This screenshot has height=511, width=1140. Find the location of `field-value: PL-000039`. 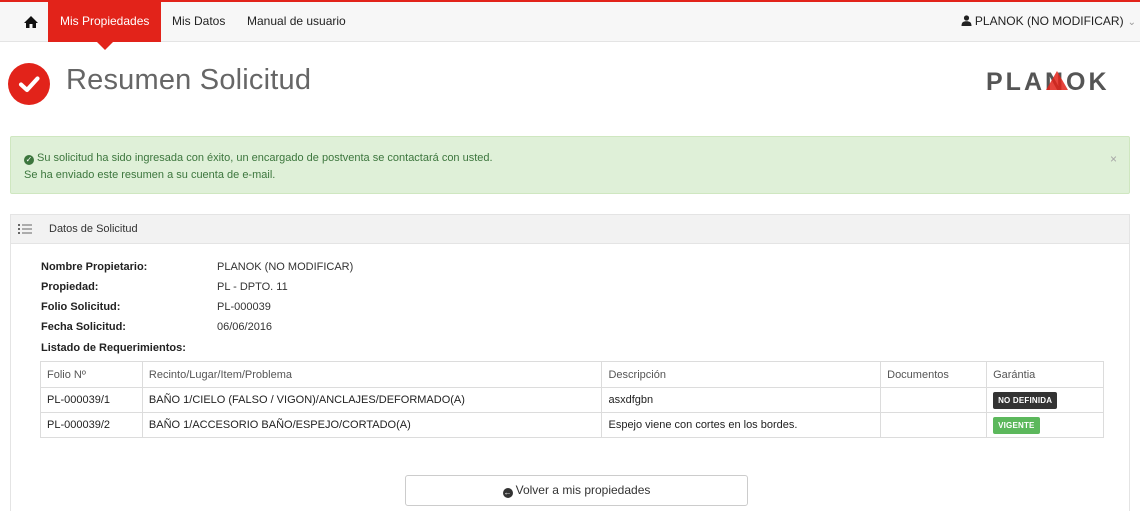

field-value: PL-000039 is located at coordinates (244, 307).